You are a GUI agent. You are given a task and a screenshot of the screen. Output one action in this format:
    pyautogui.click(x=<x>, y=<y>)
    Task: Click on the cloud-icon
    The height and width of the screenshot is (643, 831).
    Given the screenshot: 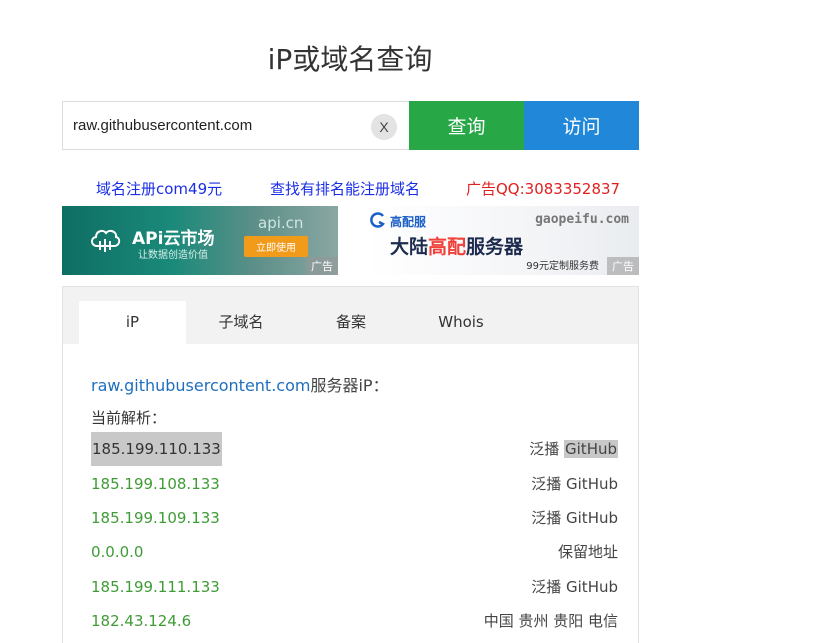 What is the action you would take?
    pyautogui.click(x=106, y=240)
    